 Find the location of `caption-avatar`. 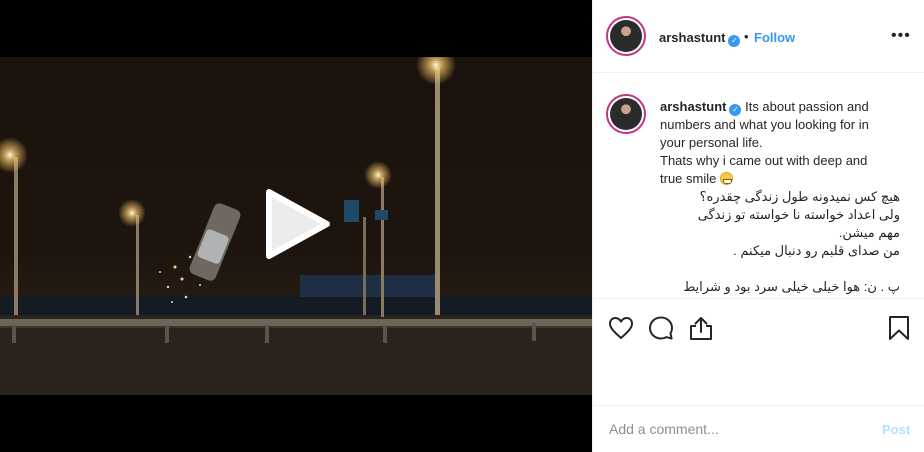

caption-avatar is located at coordinates (626, 114).